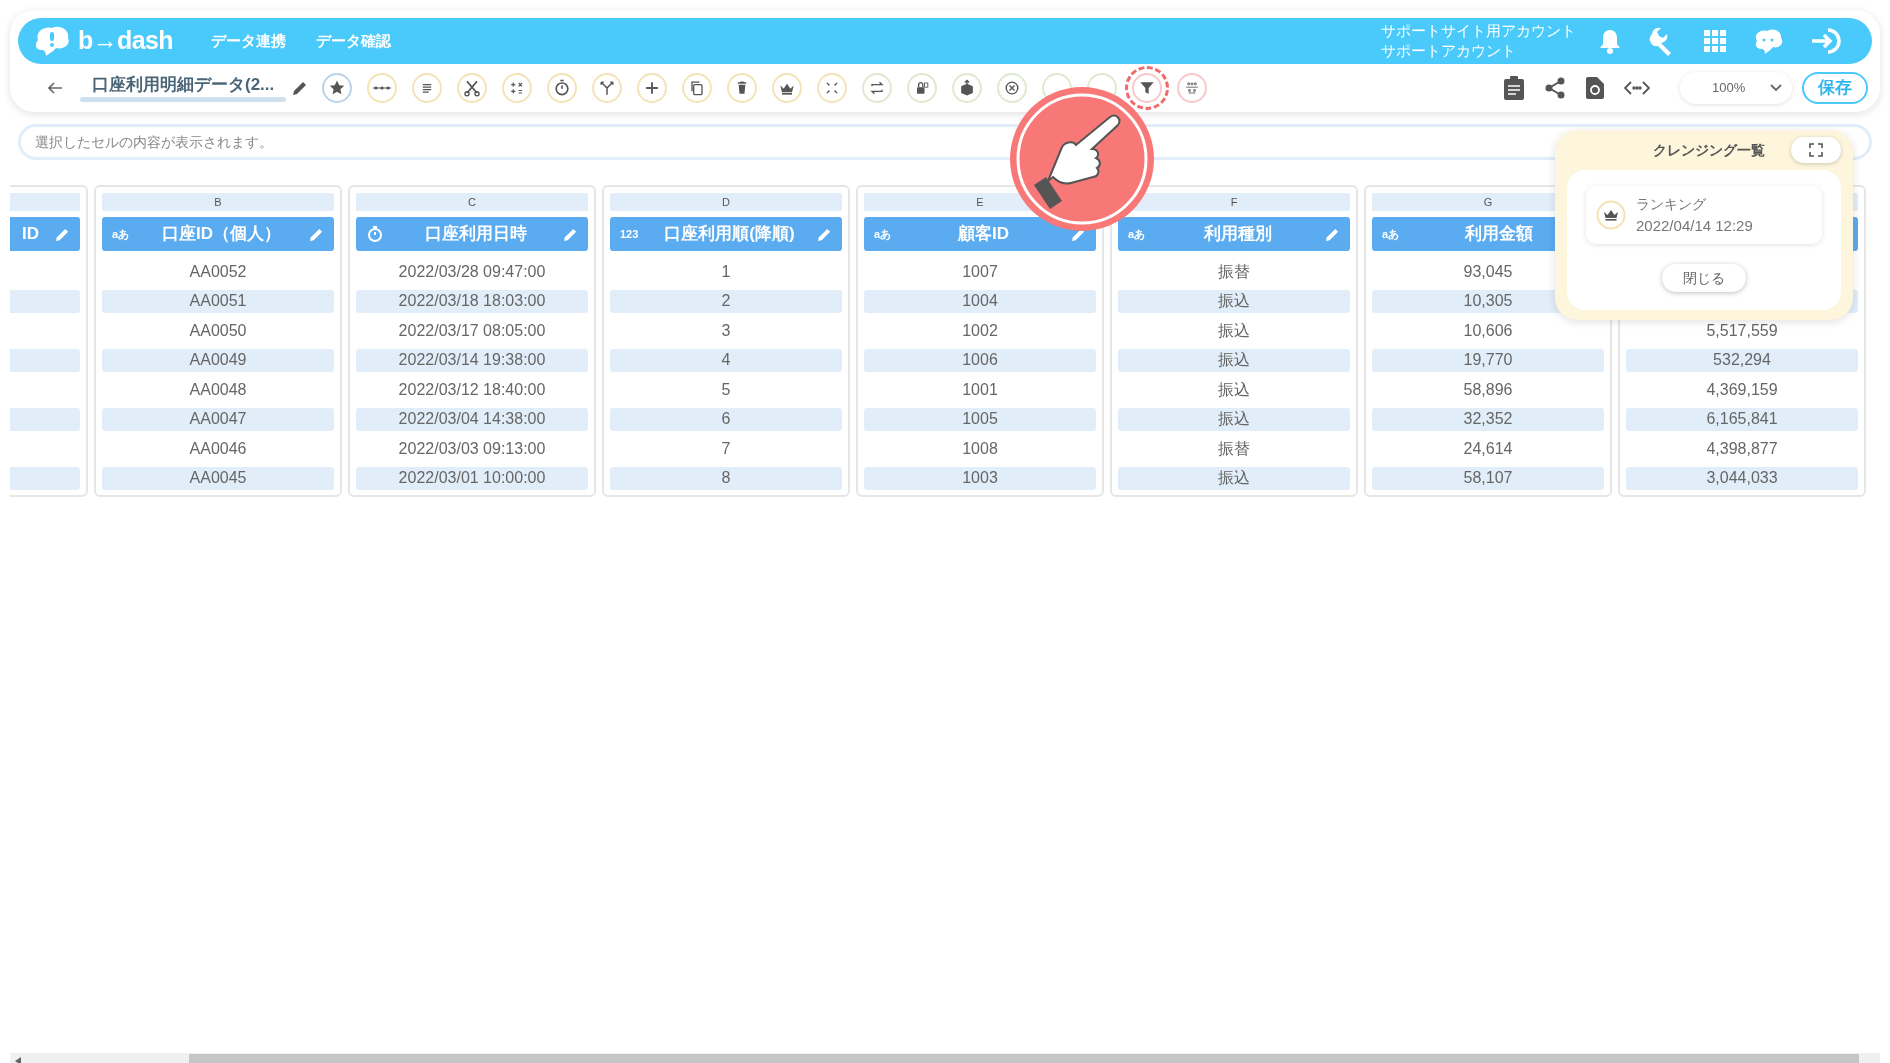 This screenshot has height=1063, width=1890. I want to click on table-cell-text: 4,398,877, so click(1742, 448).